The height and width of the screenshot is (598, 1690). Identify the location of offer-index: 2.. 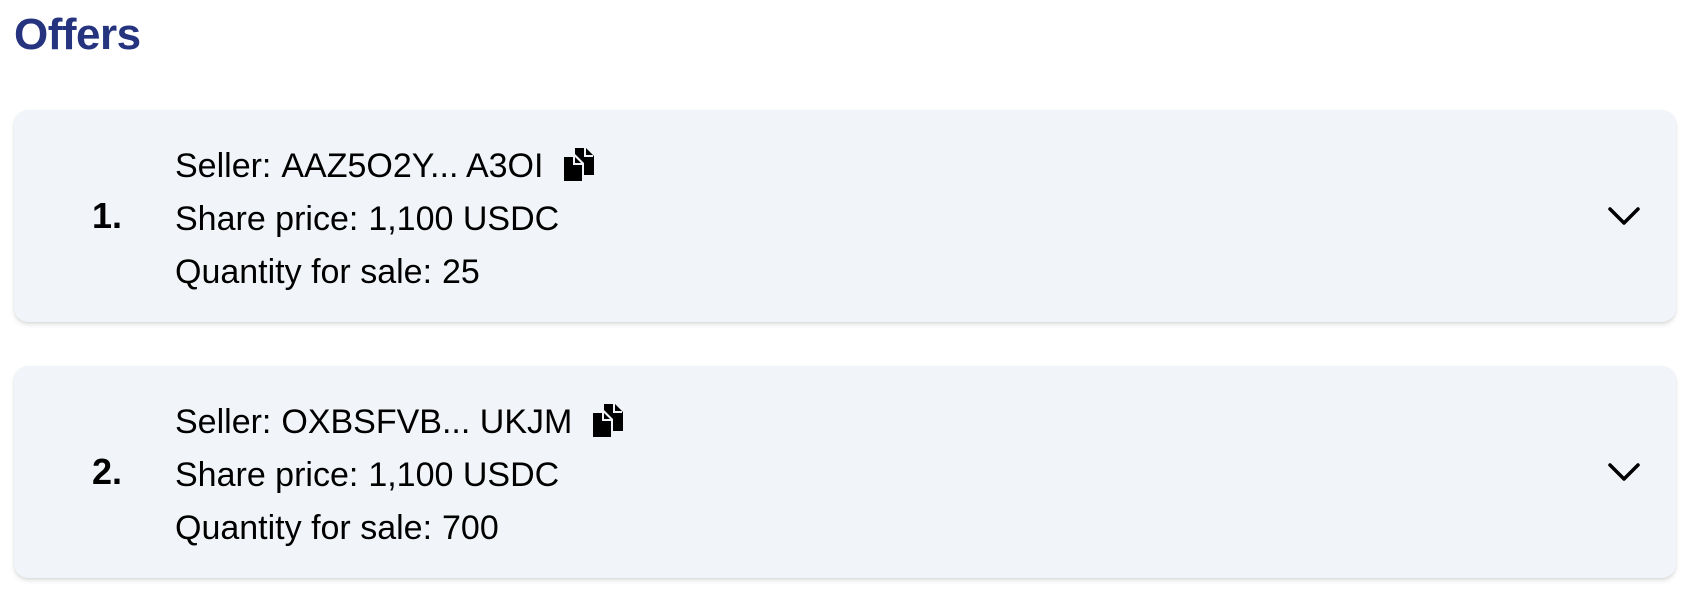
(107, 471).